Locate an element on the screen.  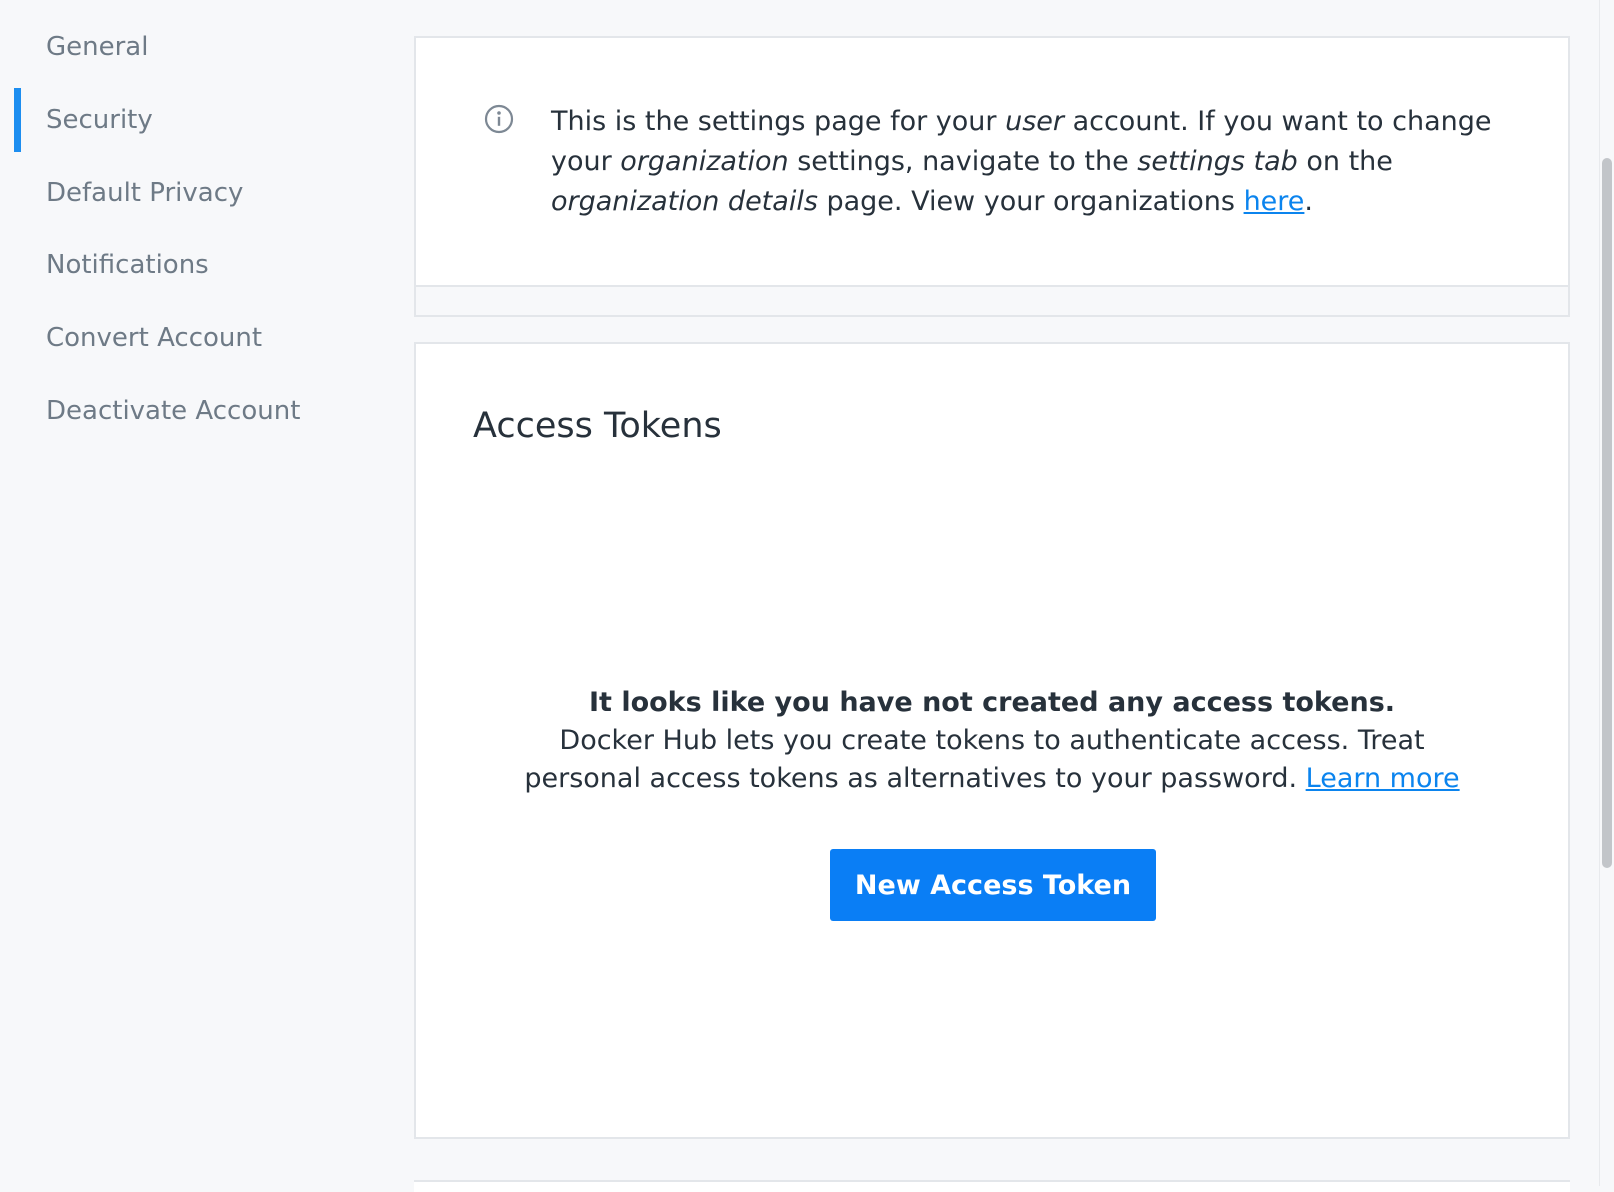
sidebar-item-convert-account: Convert Account is located at coordinates (154, 338).